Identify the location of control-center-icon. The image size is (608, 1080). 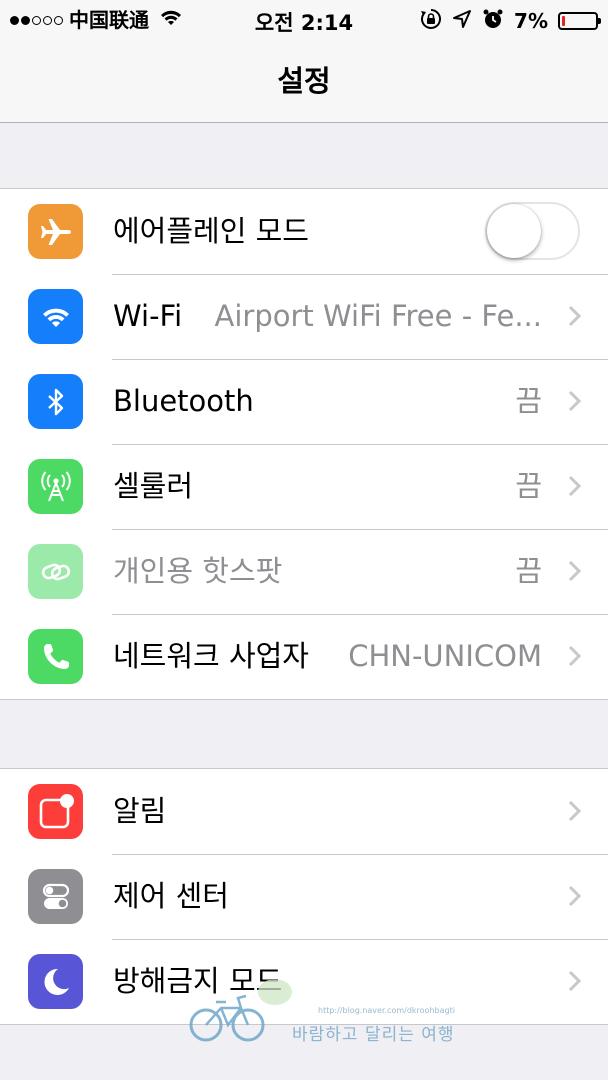
(55, 896).